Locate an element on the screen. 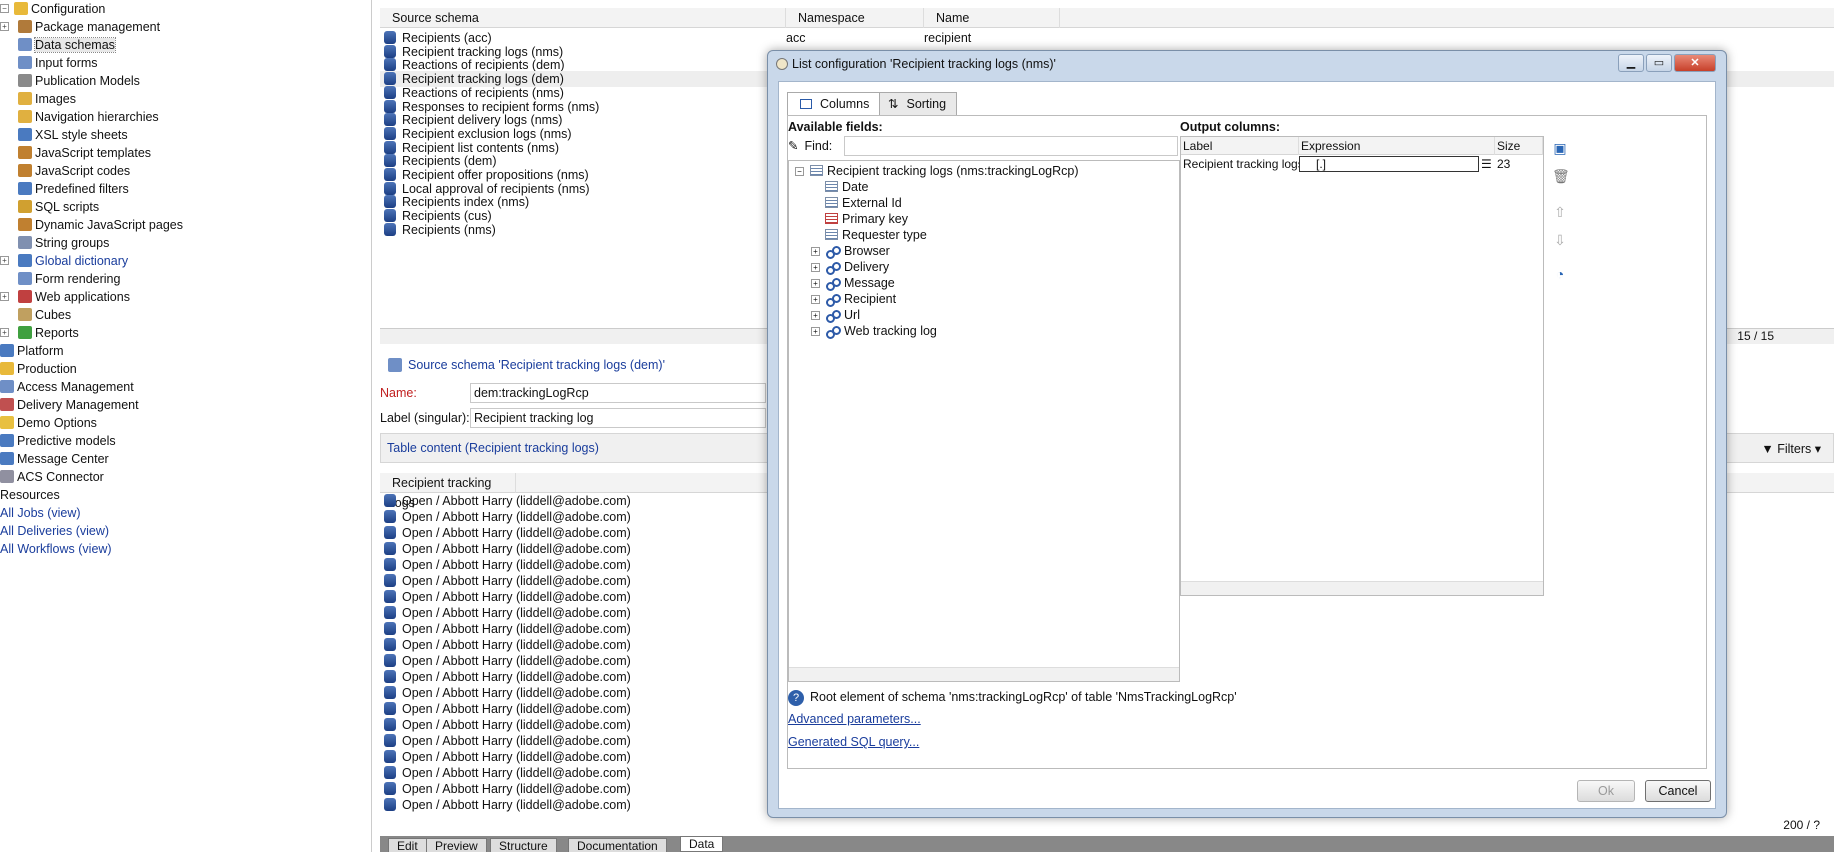  cancel-button: Cancel is located at coordinates (1678, 791).